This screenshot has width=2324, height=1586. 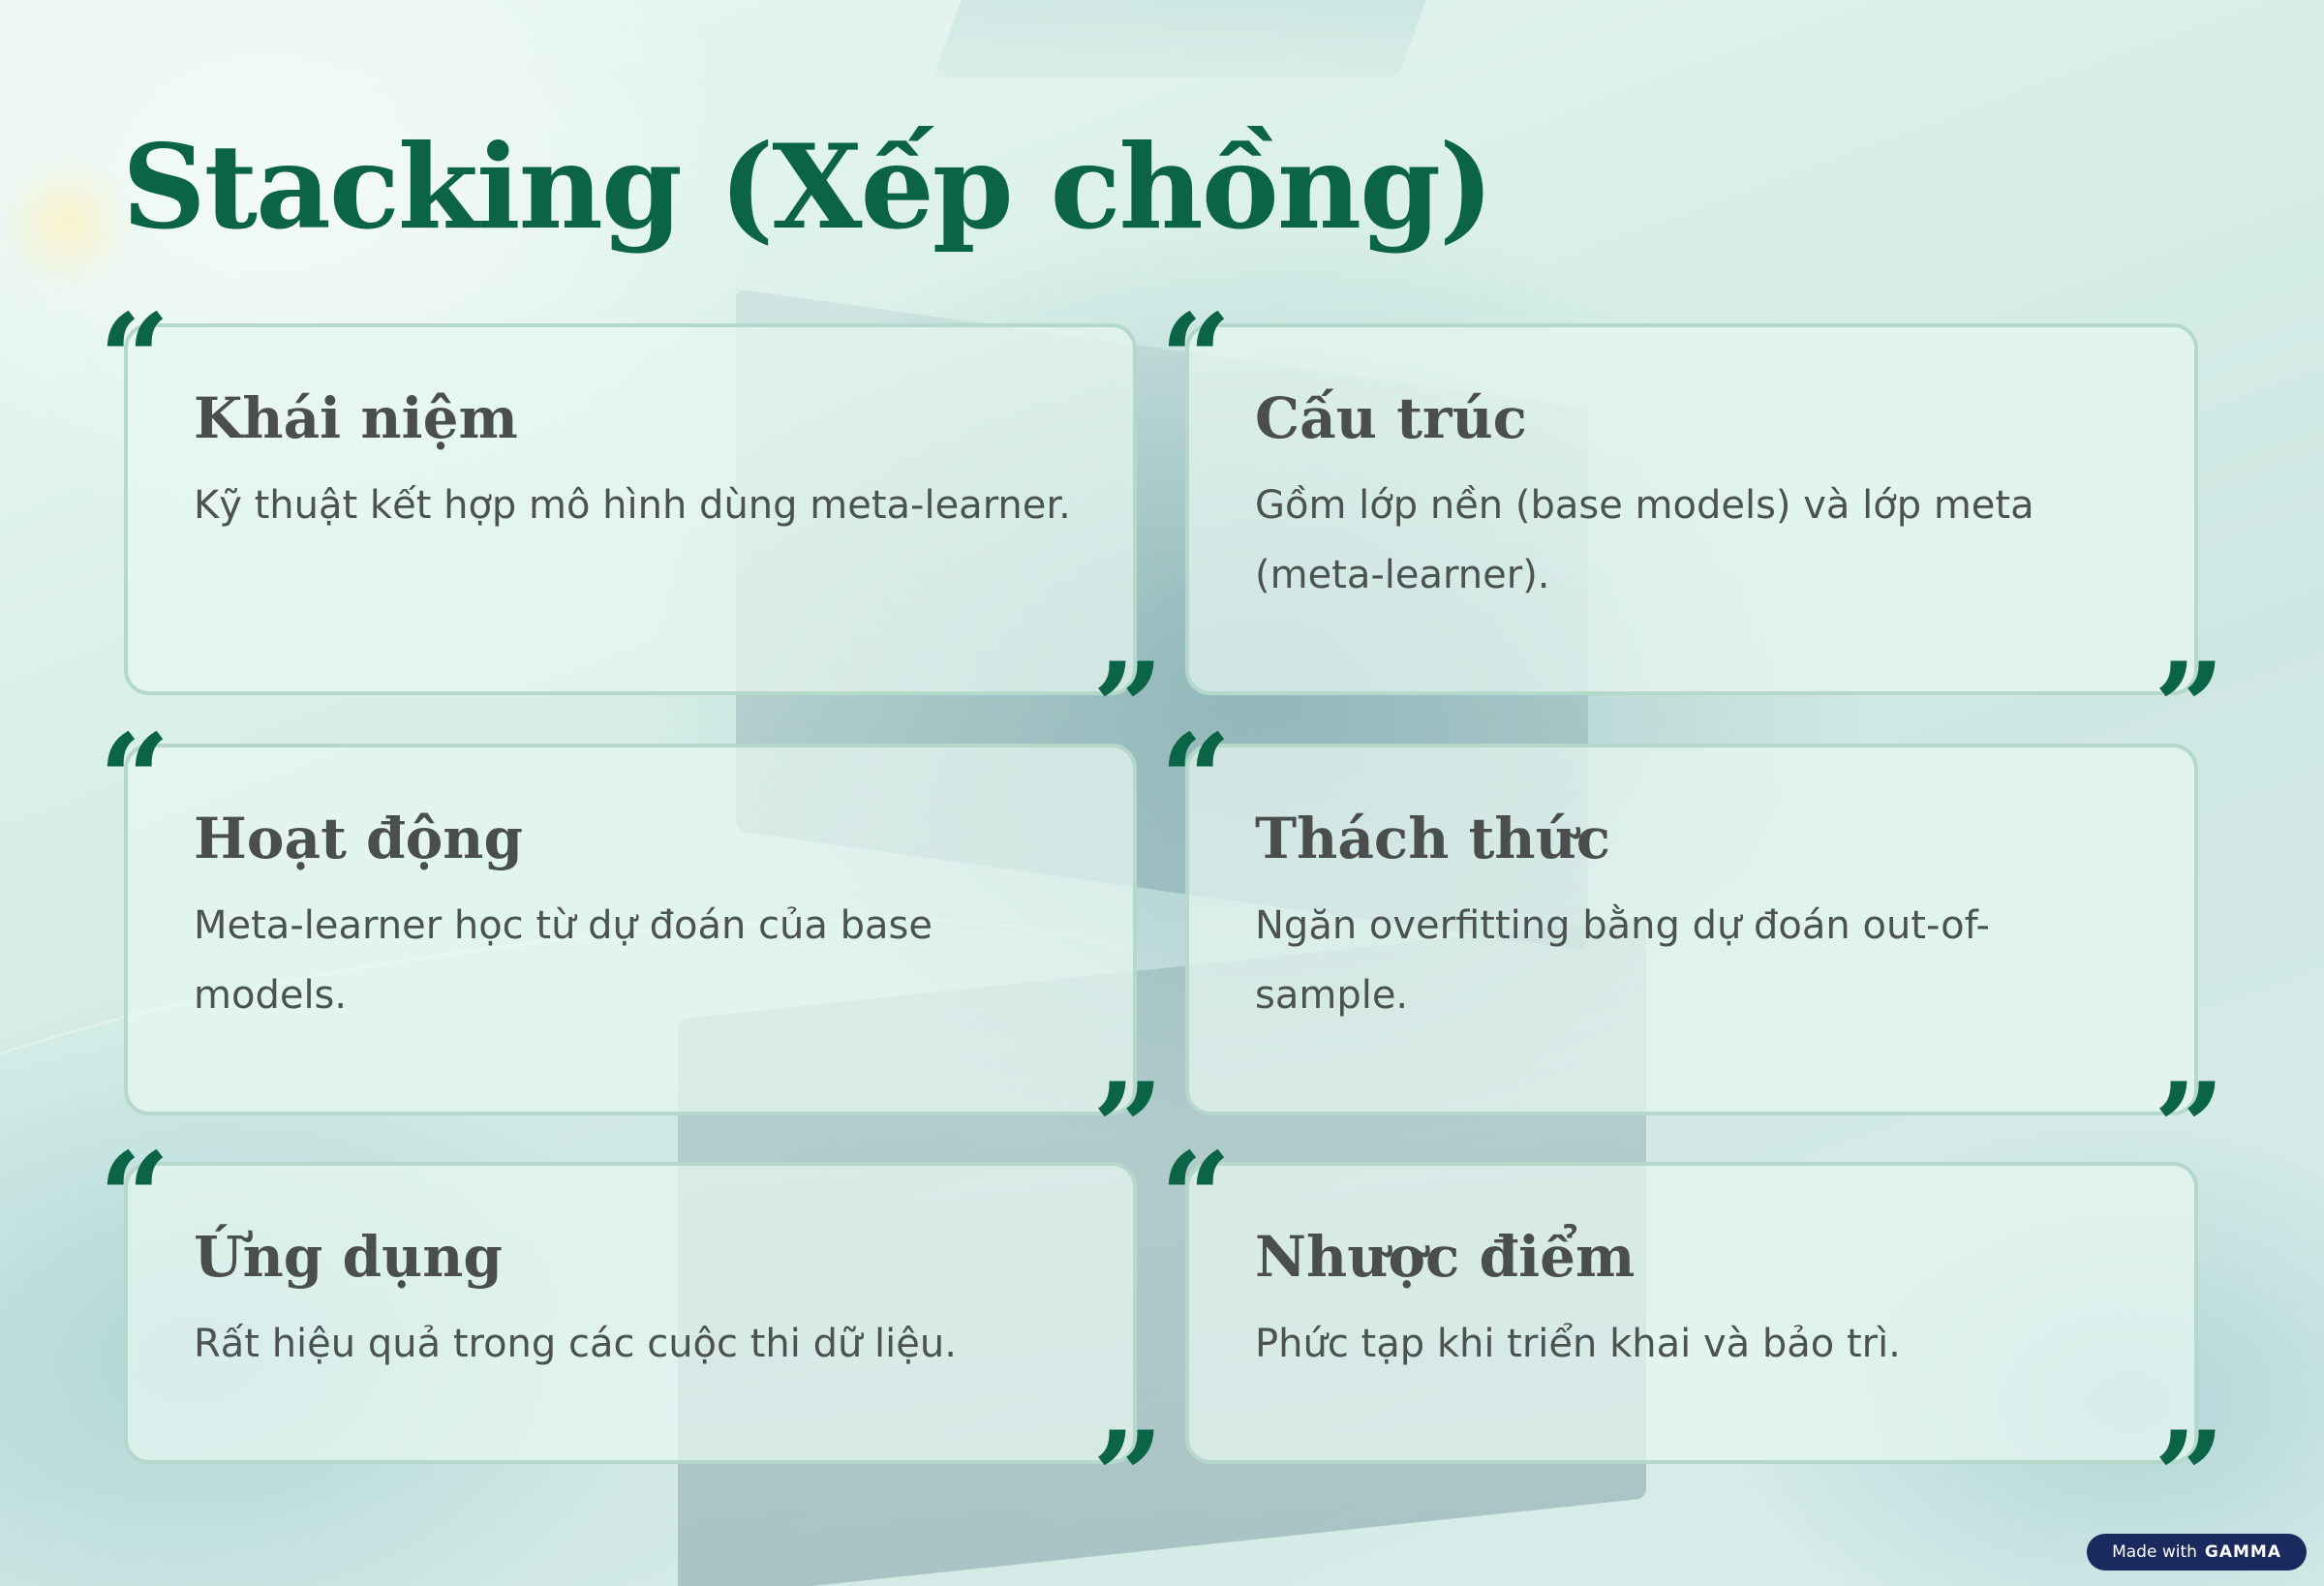 I want to click on card-heading: Cấu trúc, so click(x=1391, y=418).